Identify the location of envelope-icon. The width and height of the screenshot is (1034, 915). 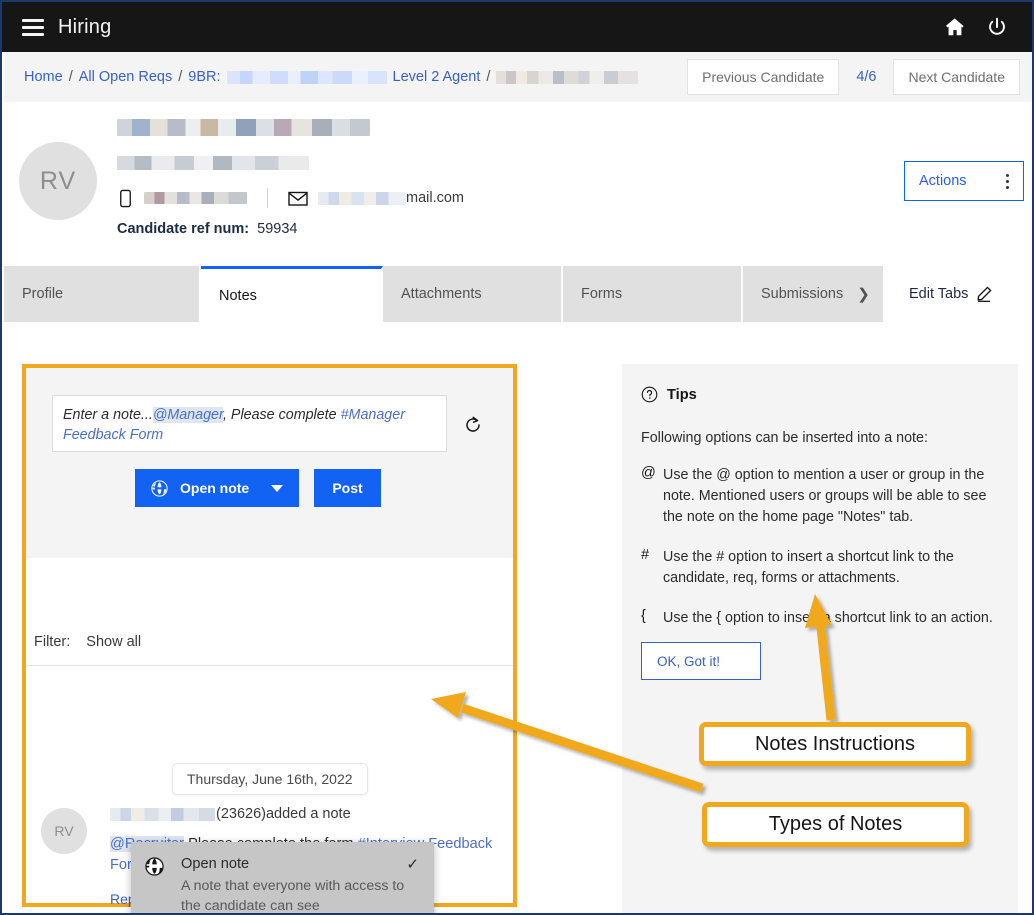
(298, 198).